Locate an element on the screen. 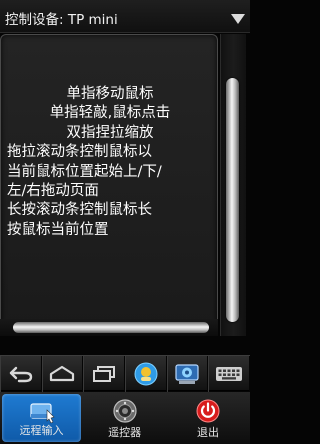 The height and width of the screenshot is (444, 320). bottom-navigation: 远程输入 遥控器 退出 is located at coordinates (125, 418).